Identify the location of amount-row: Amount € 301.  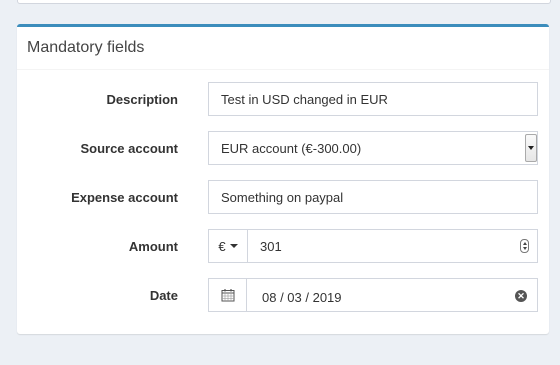
(283, 246).